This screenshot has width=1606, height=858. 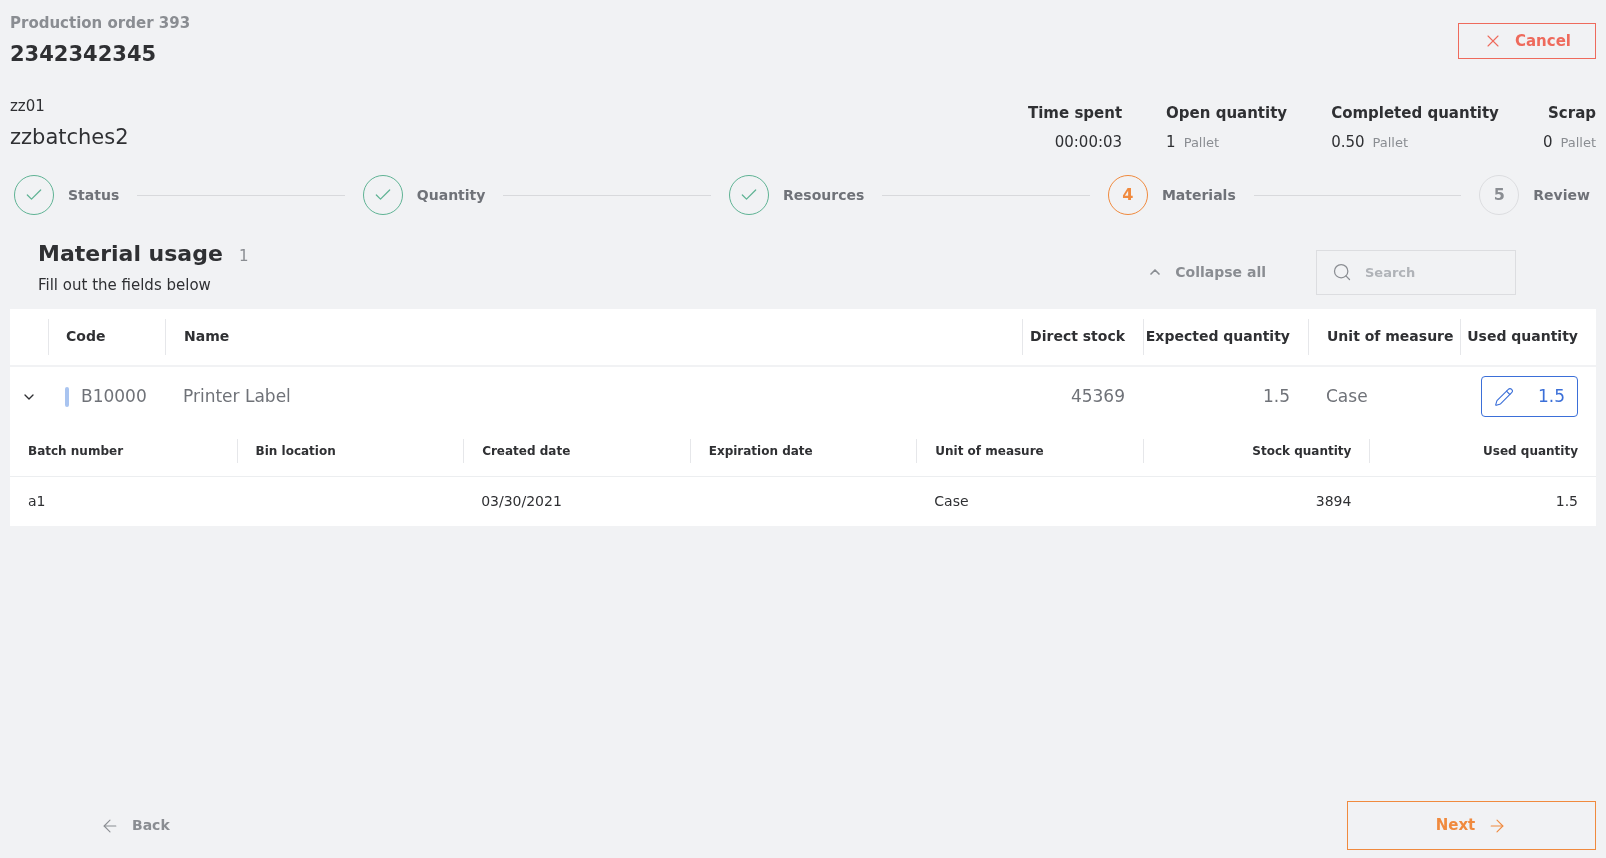 I want to click on search-field: Search, so click(x=1416, y=272).